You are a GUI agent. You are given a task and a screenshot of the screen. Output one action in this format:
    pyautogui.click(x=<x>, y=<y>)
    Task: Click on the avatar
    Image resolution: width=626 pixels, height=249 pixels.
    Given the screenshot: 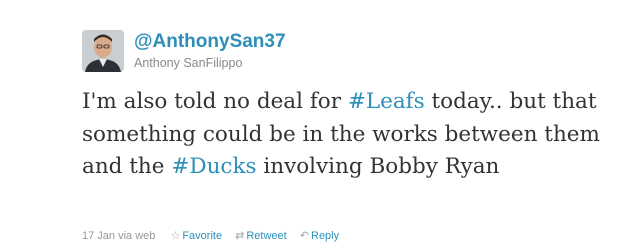 What is the action you would take?
    pyautogui.click(x=103, y=51)
    